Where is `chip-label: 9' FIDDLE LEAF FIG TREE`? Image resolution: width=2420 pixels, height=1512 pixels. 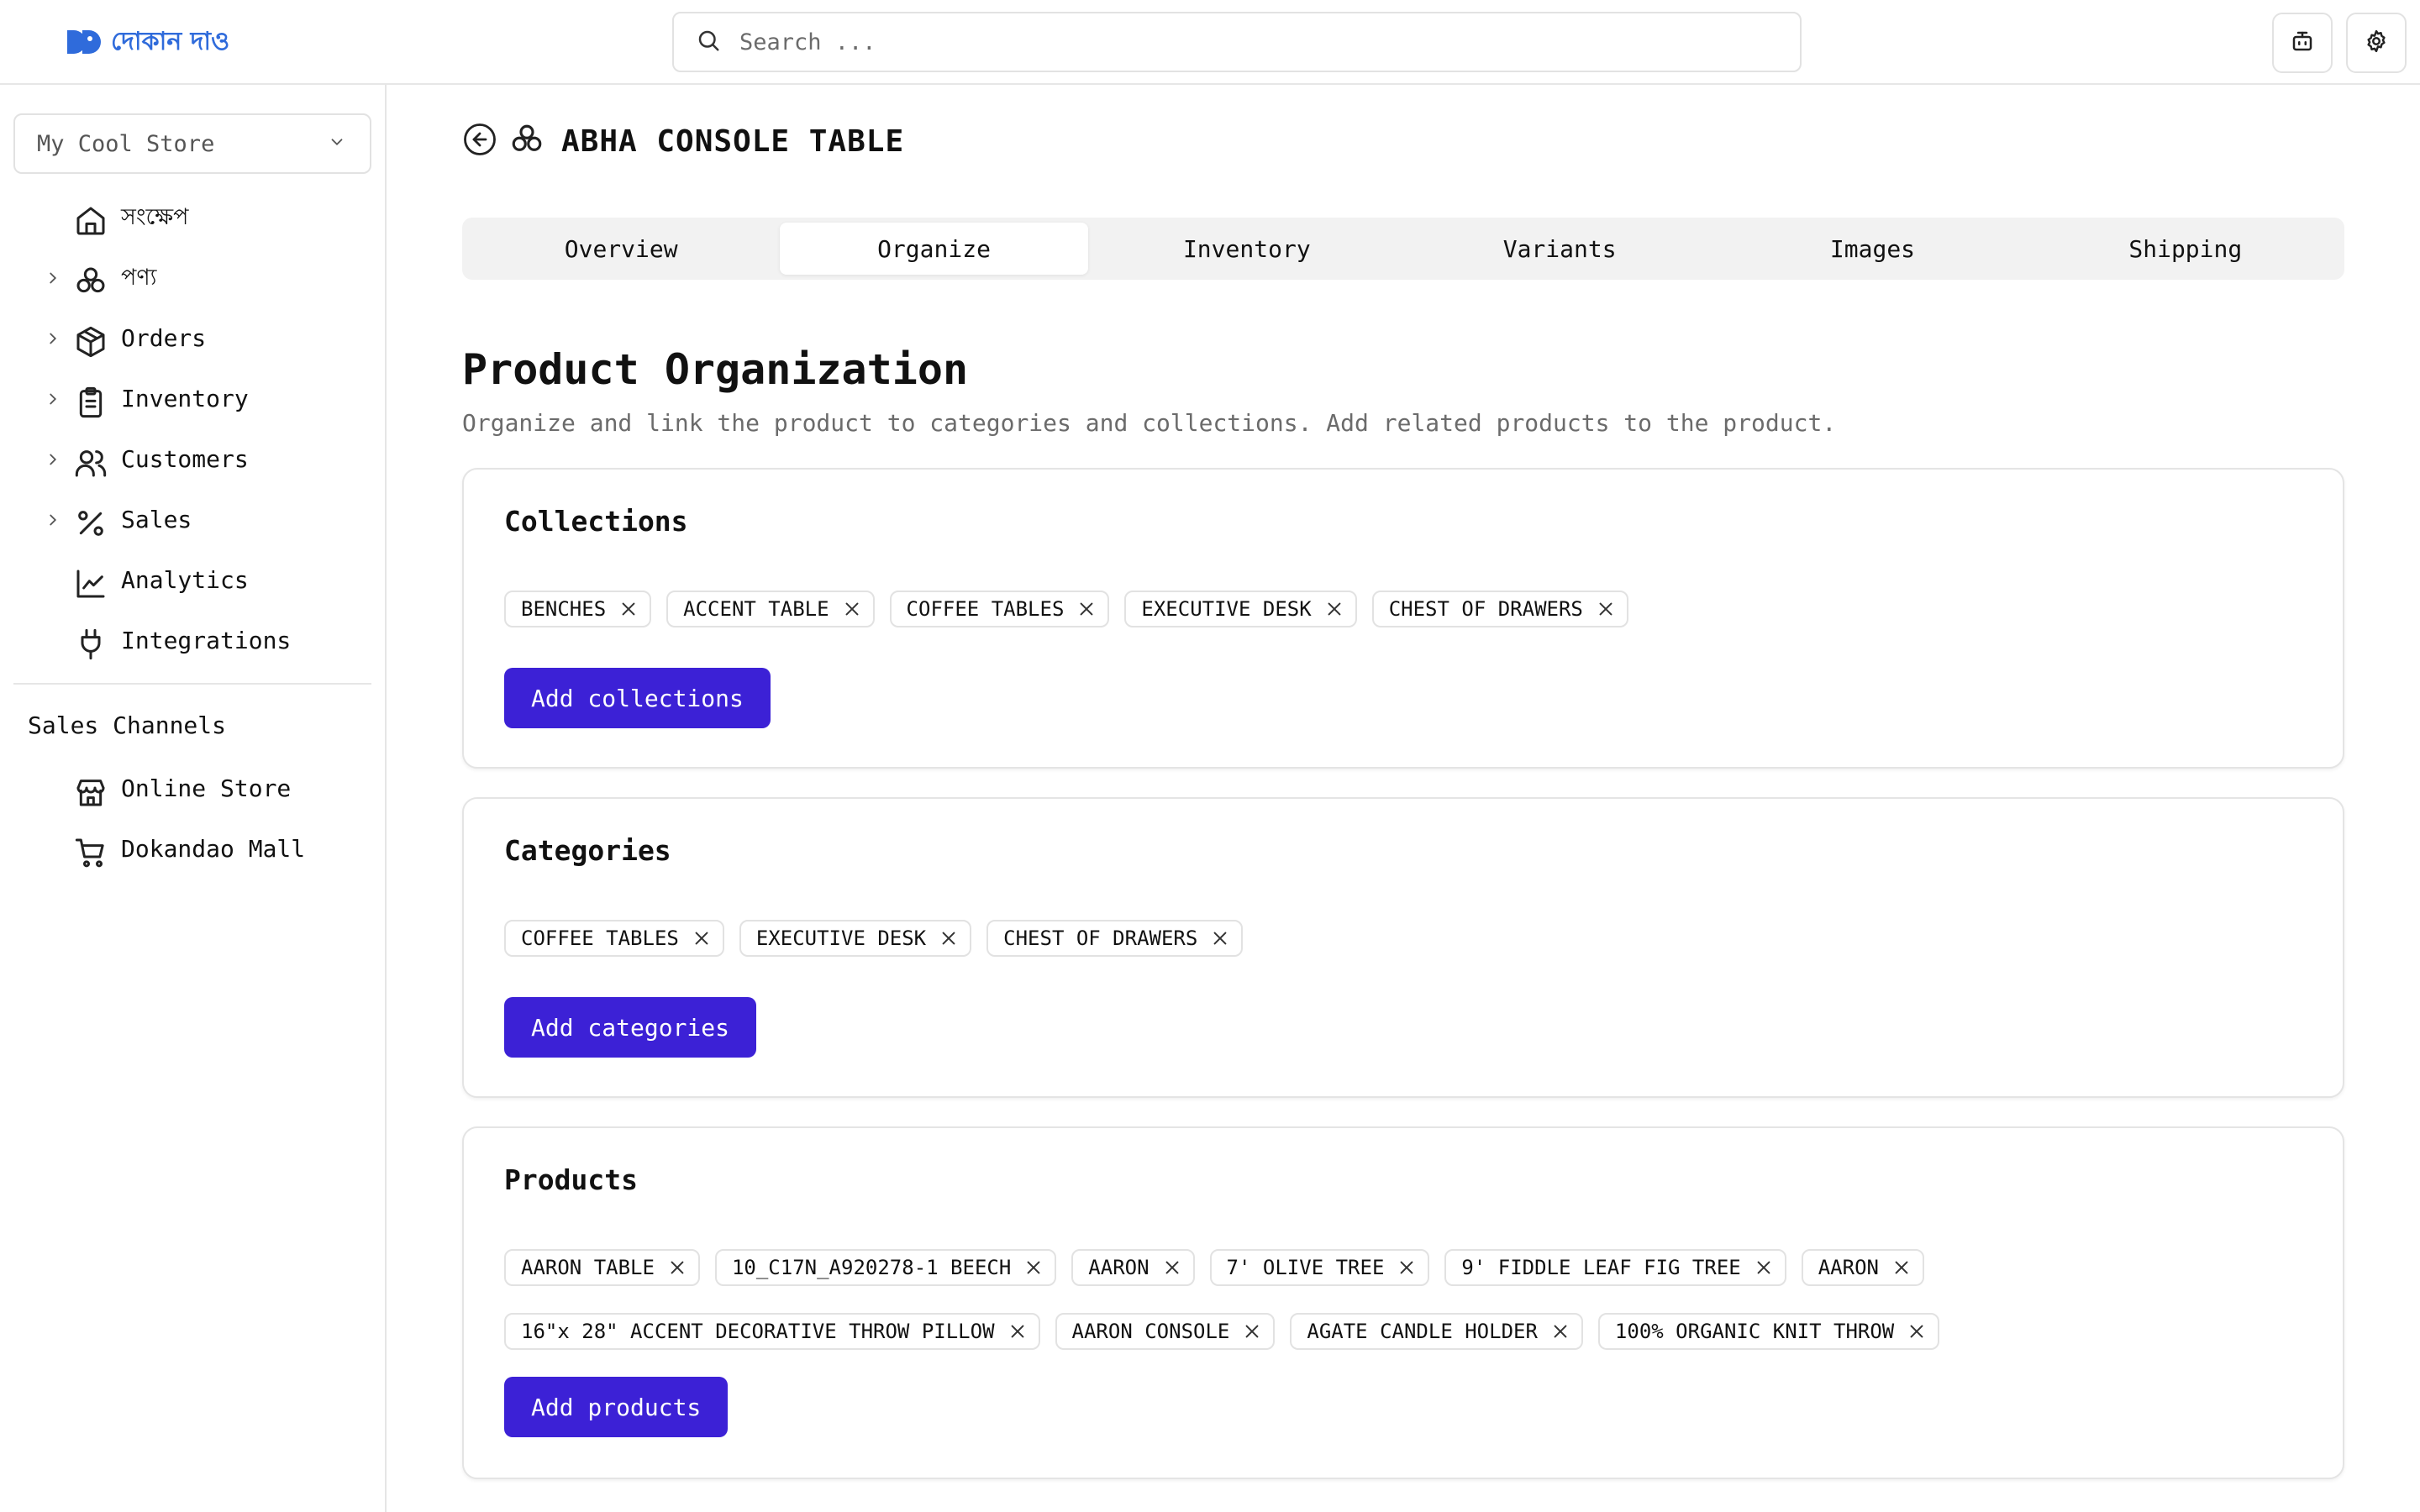
chip-label: 9' FIDDLE LEAF FIG TREE is located at coordinates (1601, 1267).